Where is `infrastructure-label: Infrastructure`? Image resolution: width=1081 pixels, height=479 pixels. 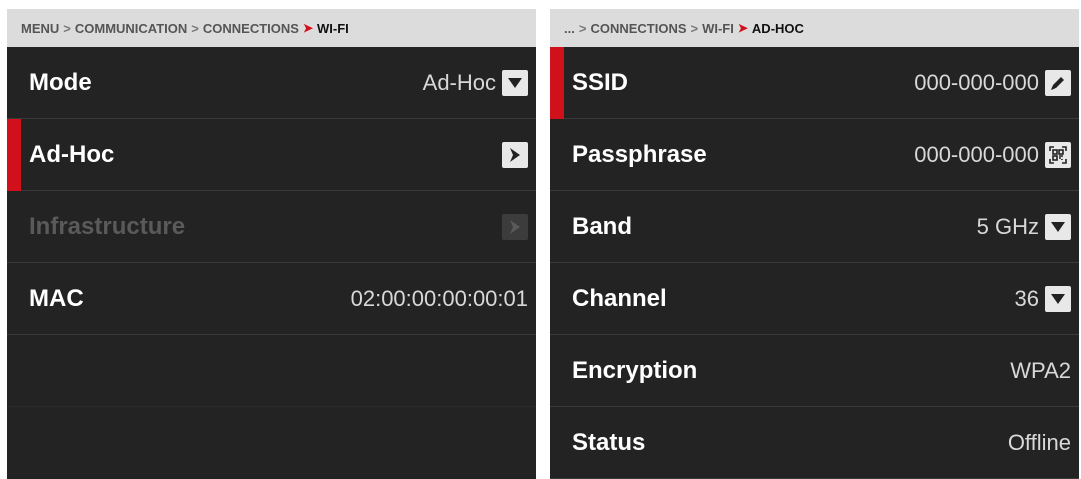 infrastructure-label: Infrastructure is located at coordinates (107, 226).